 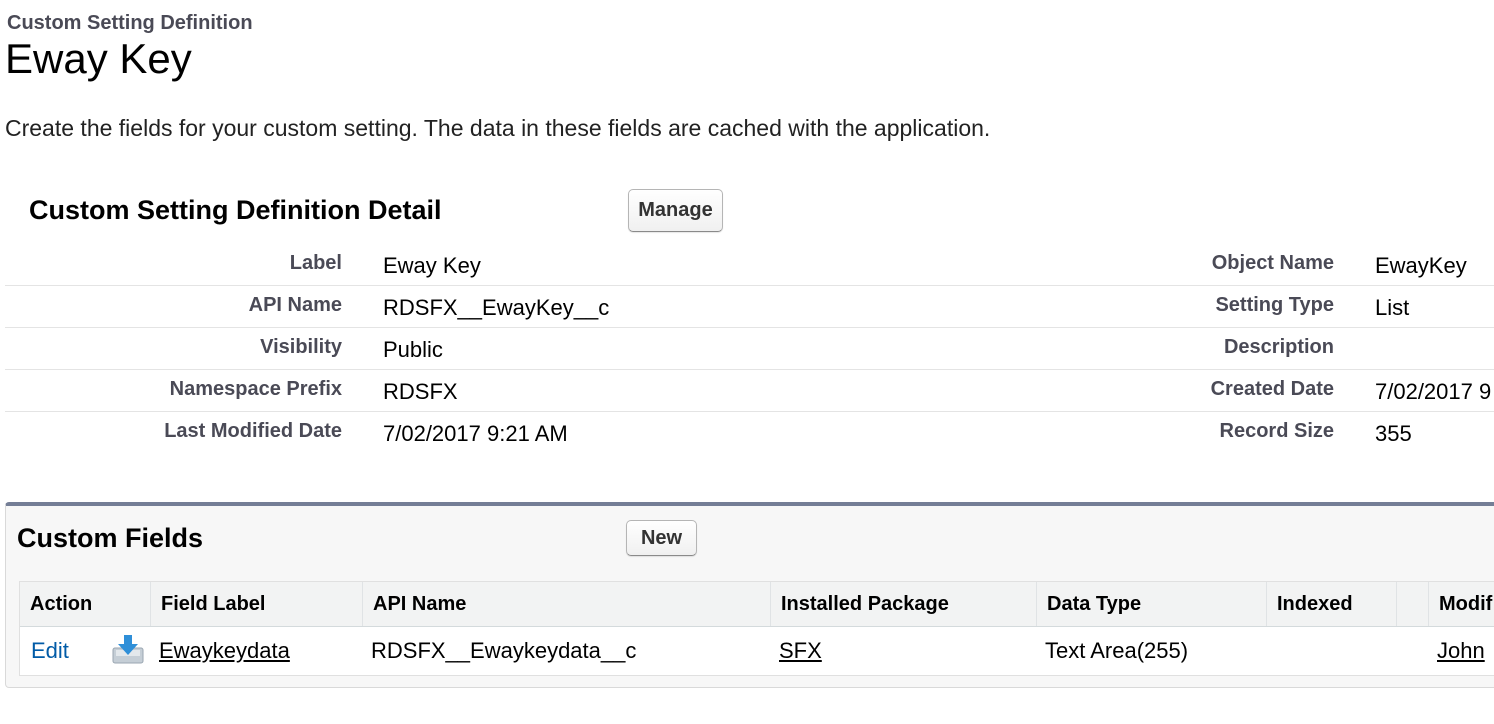 I want to click on column-header-modified-by: Modif, so click(x=1461, y=604).